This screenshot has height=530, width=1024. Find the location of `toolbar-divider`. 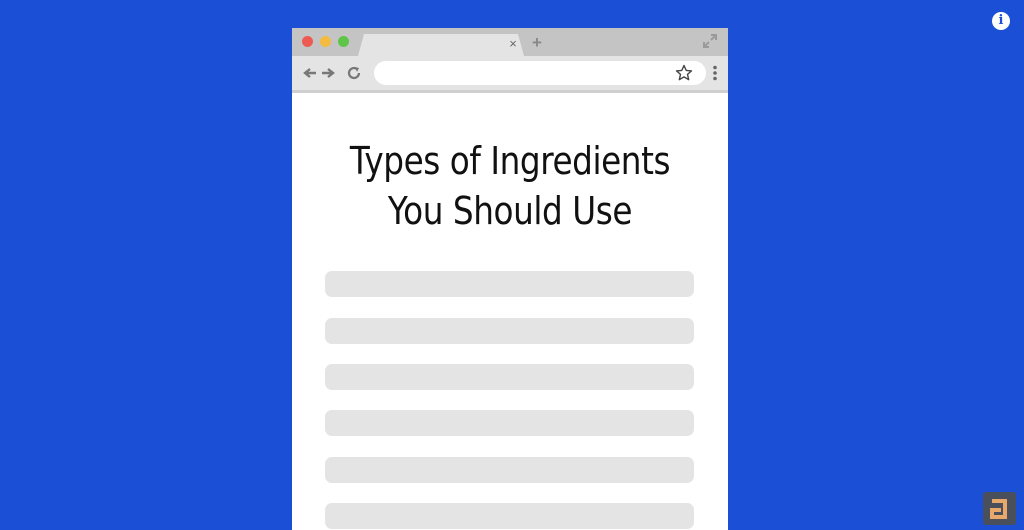

toolbar-divider is located at coordinates (510, 91).